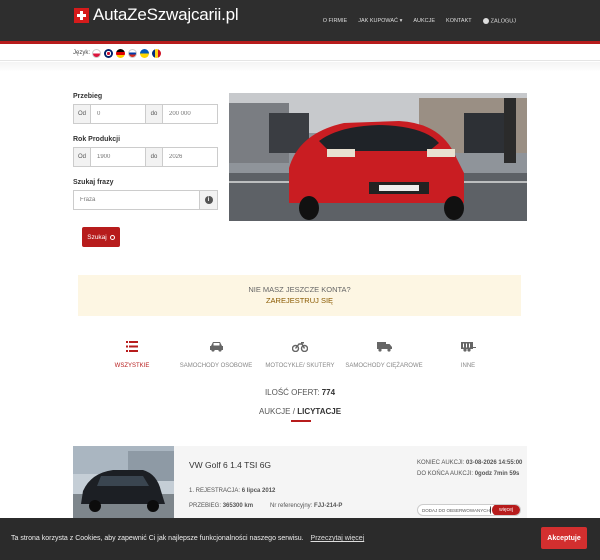 The image size is (600, 560). I want to click on nav-item-about: O FIRMIE, so click(335, 21).